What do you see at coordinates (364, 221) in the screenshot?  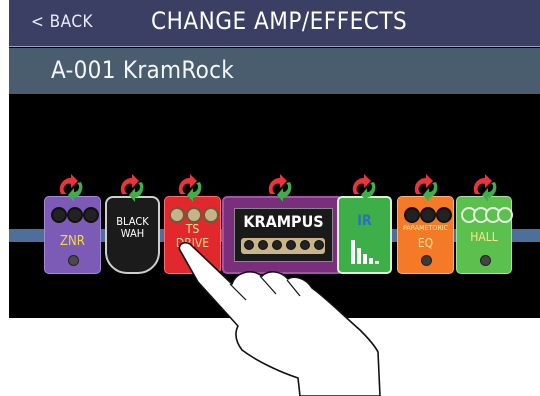 I see `pedal-label: IR` at bounding box center [364, 221].